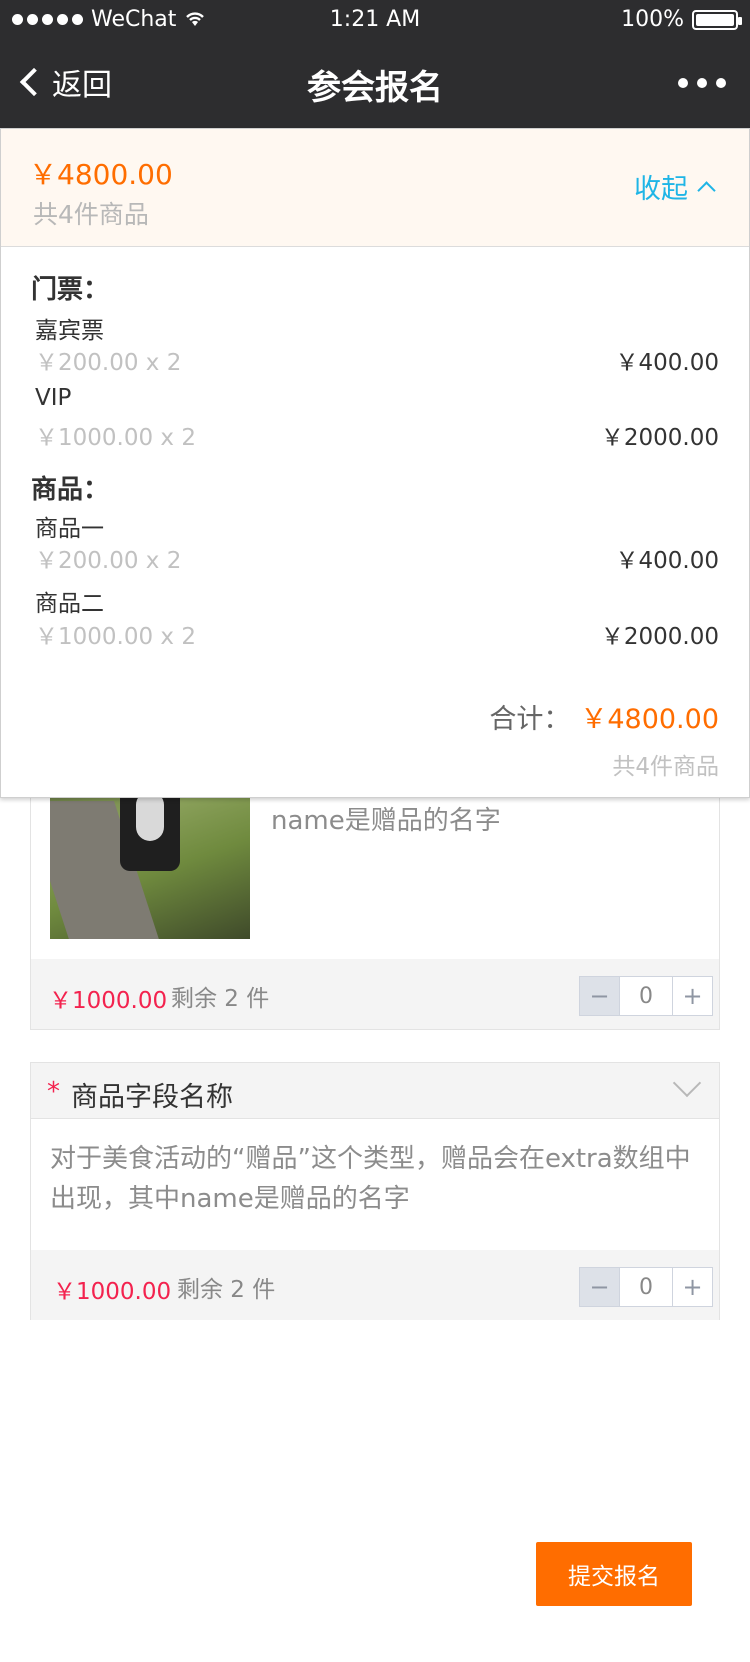 The width and height of the screenshot is (750, 1662). I want to click on sum-line: 合计： ￥4800.00, so click(604, 716).